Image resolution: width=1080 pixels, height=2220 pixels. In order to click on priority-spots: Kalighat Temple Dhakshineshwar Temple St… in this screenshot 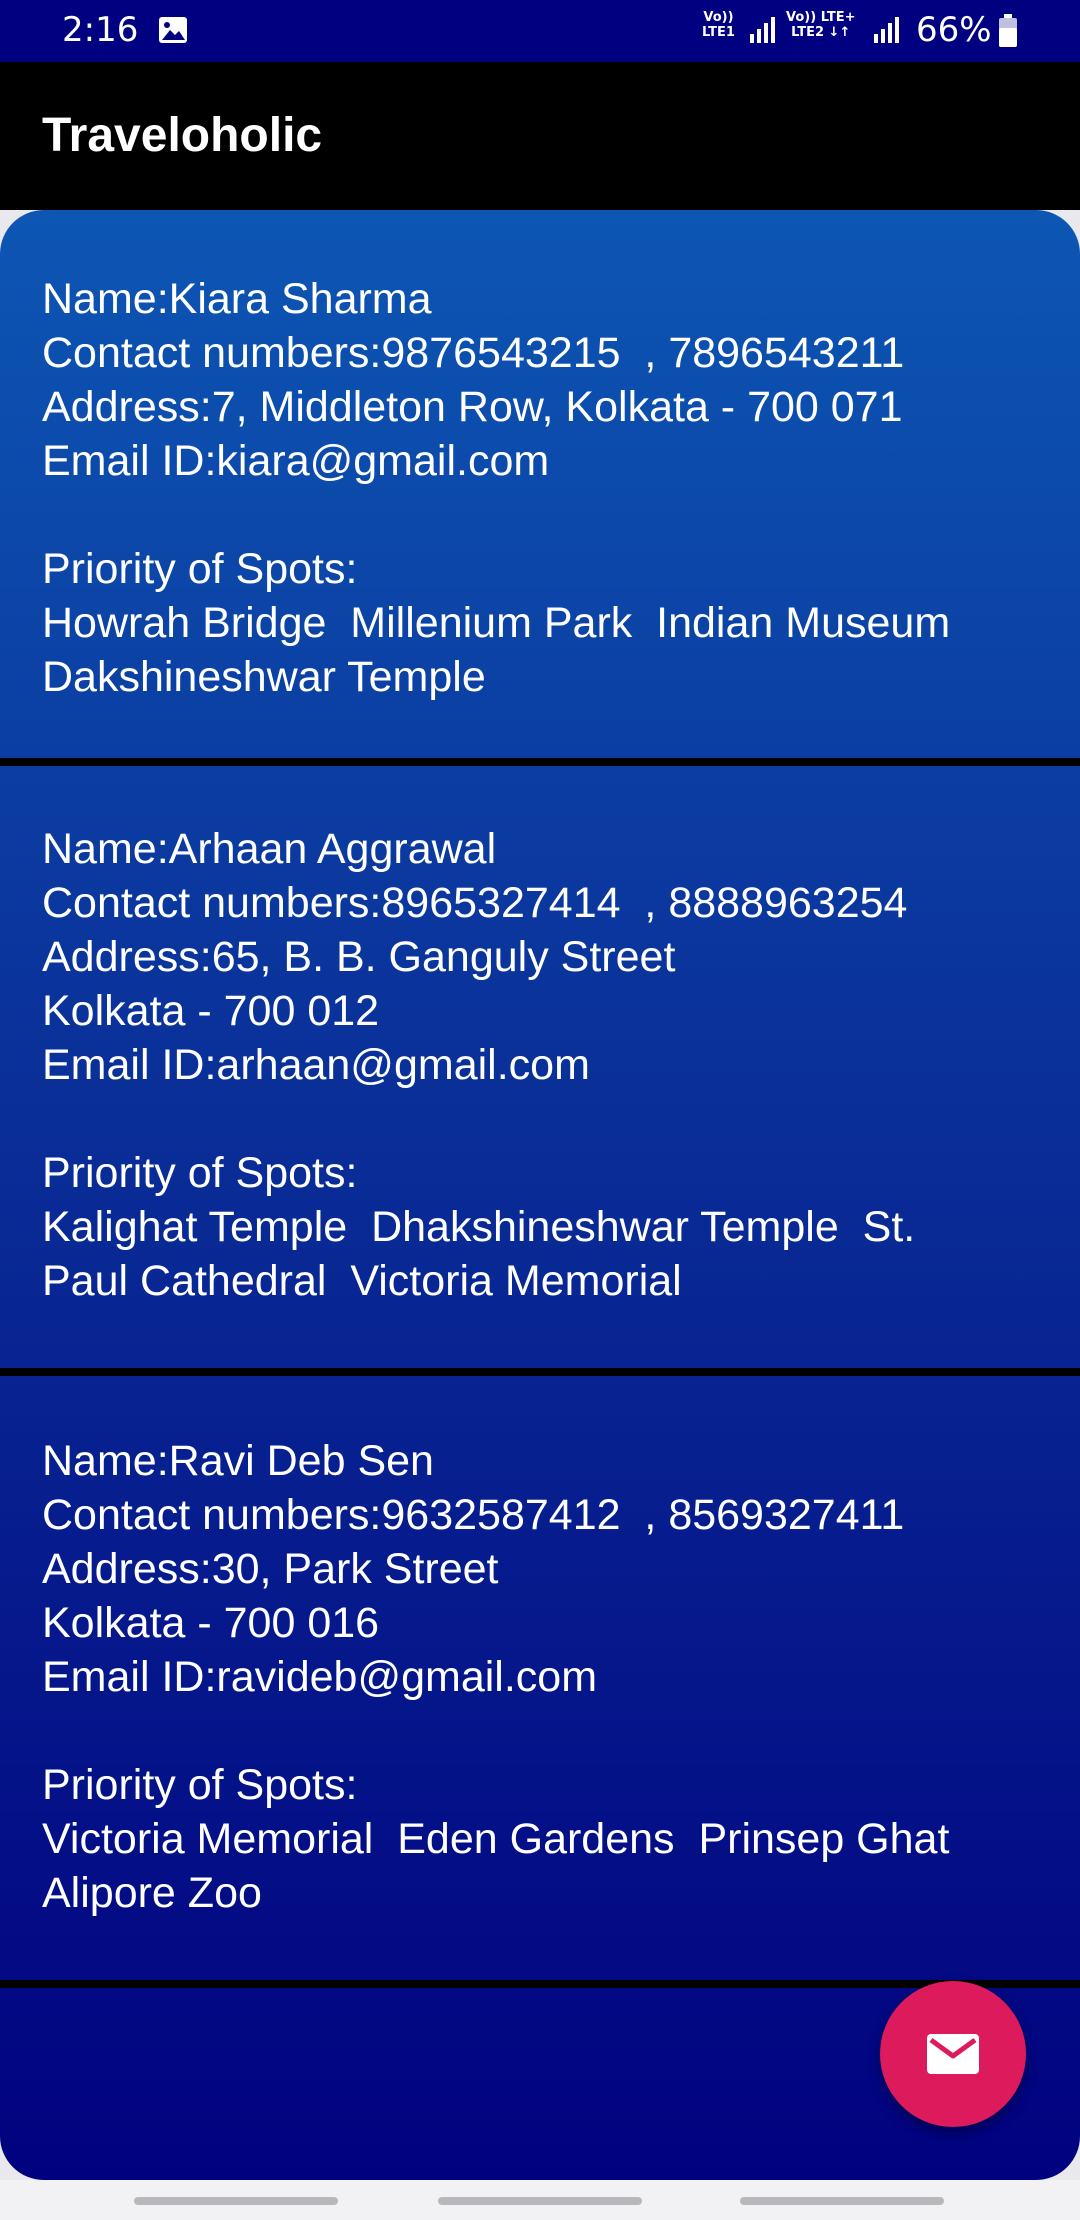, I will do `click(479, 1227)`.